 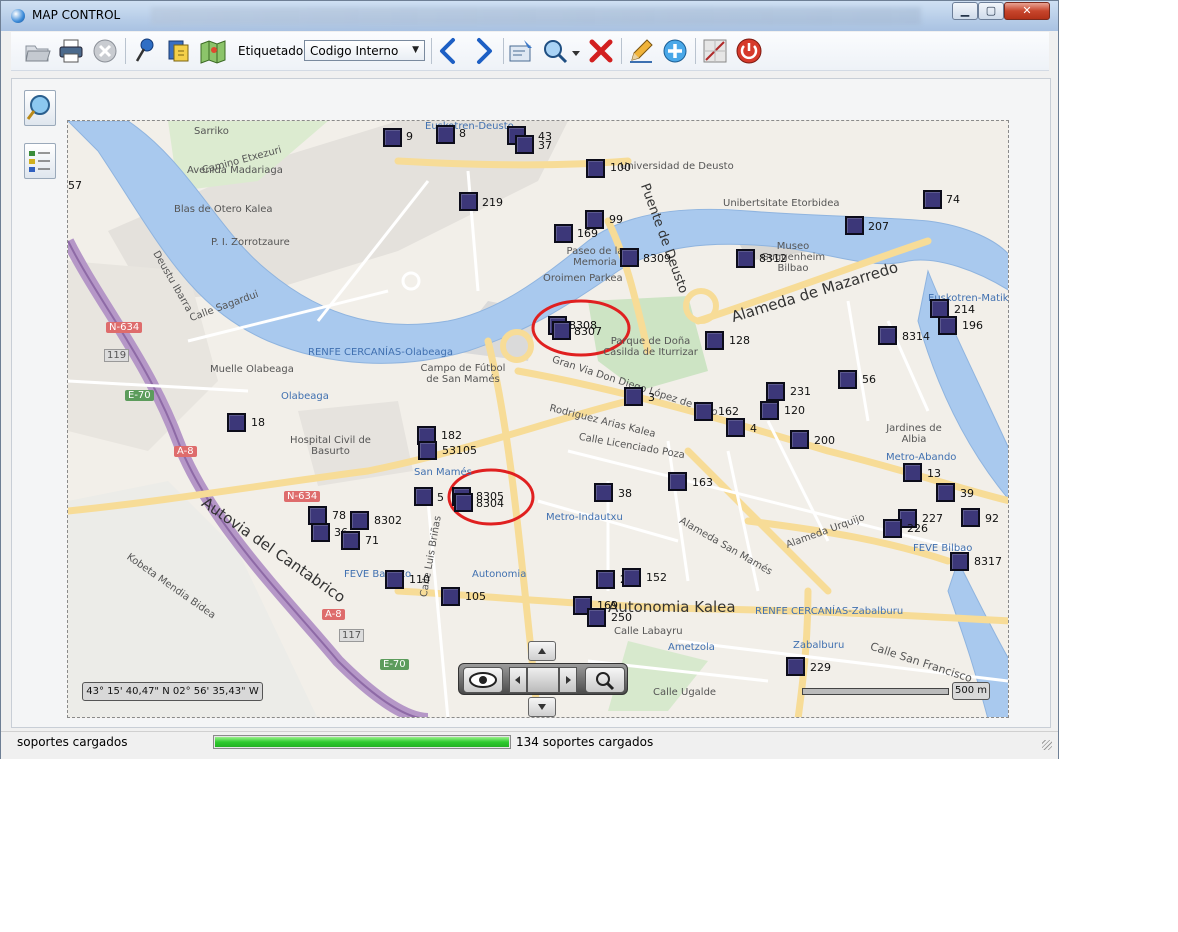 What do you see at coordinates (555, 51) in the screenshot?
I see `zoom-search-icon` at bounding box center [555, 51].